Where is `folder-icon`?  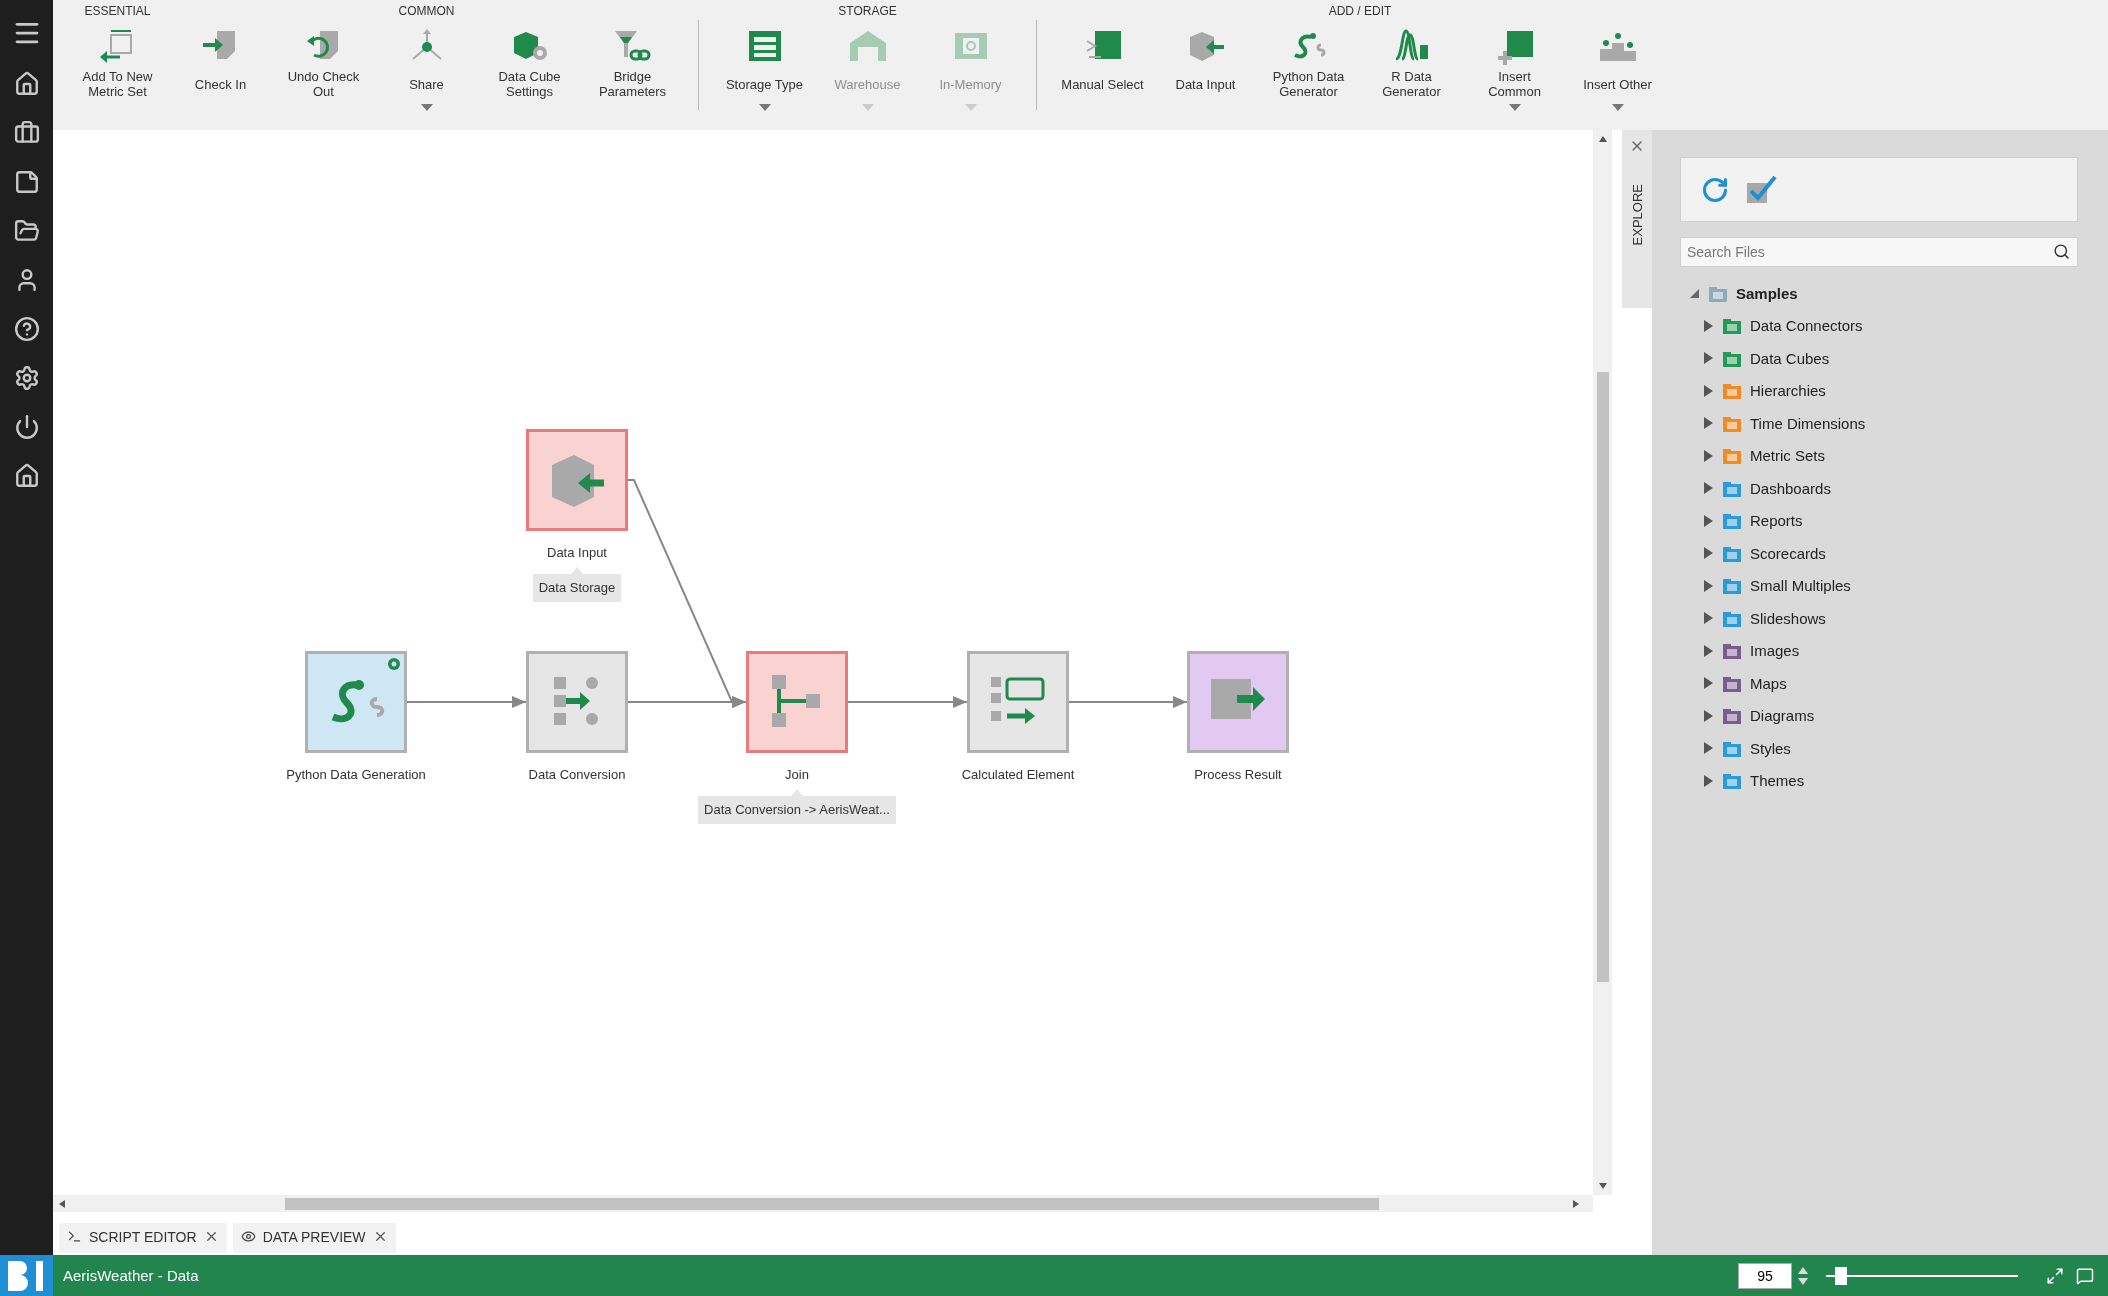 folder-icon is located at coordinates (26, 231).